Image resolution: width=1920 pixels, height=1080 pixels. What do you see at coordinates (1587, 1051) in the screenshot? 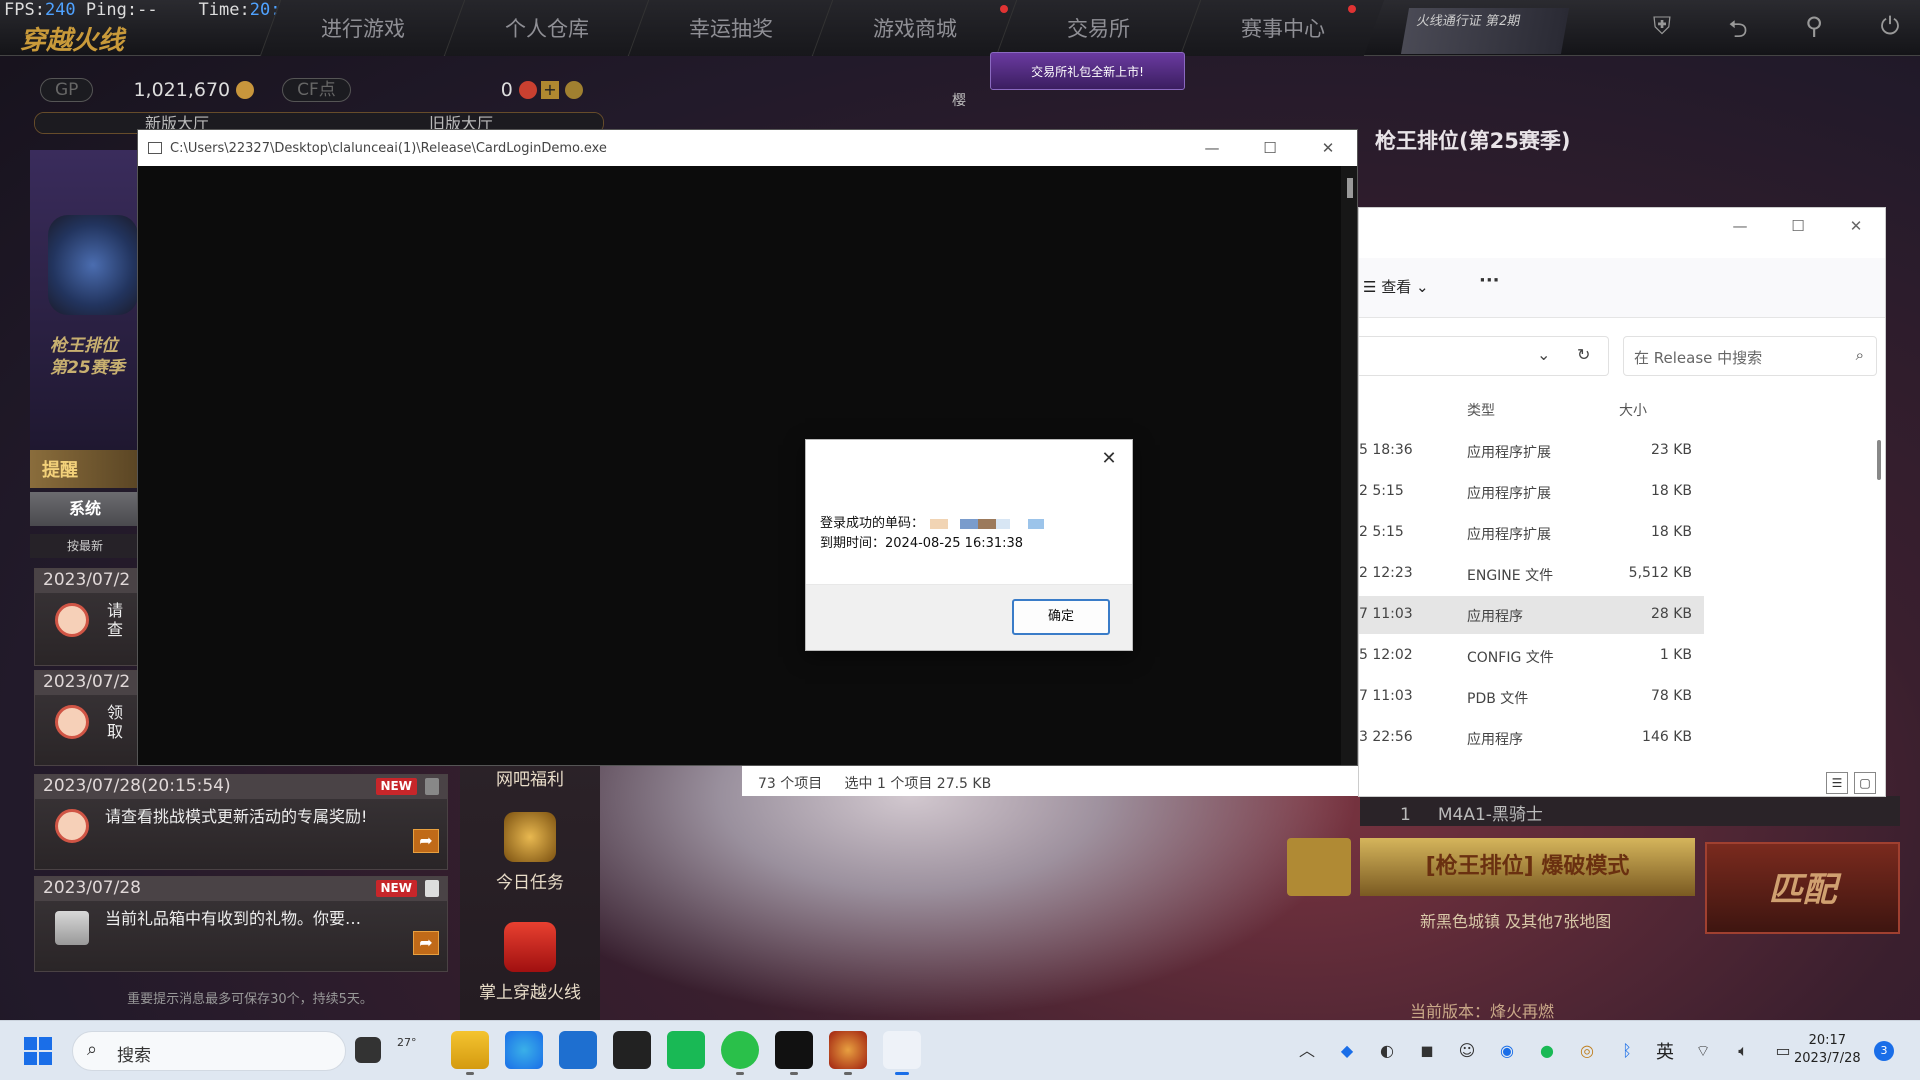
I see `tray-app-icon: ◎` at bounding box center [1587, 1051].